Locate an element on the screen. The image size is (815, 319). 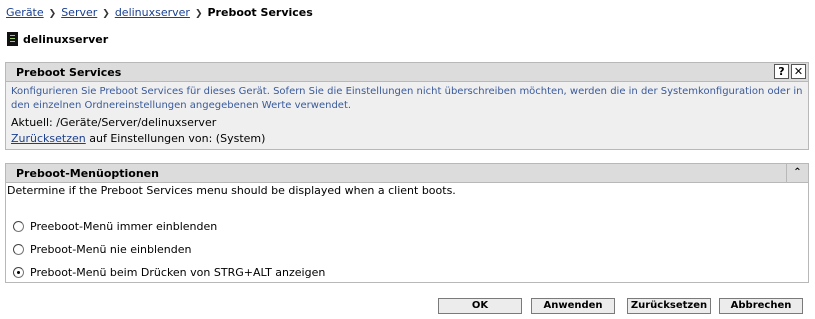
option-never-show: Preboot-Menü nie einblenden is located at coordinates (410, 249).